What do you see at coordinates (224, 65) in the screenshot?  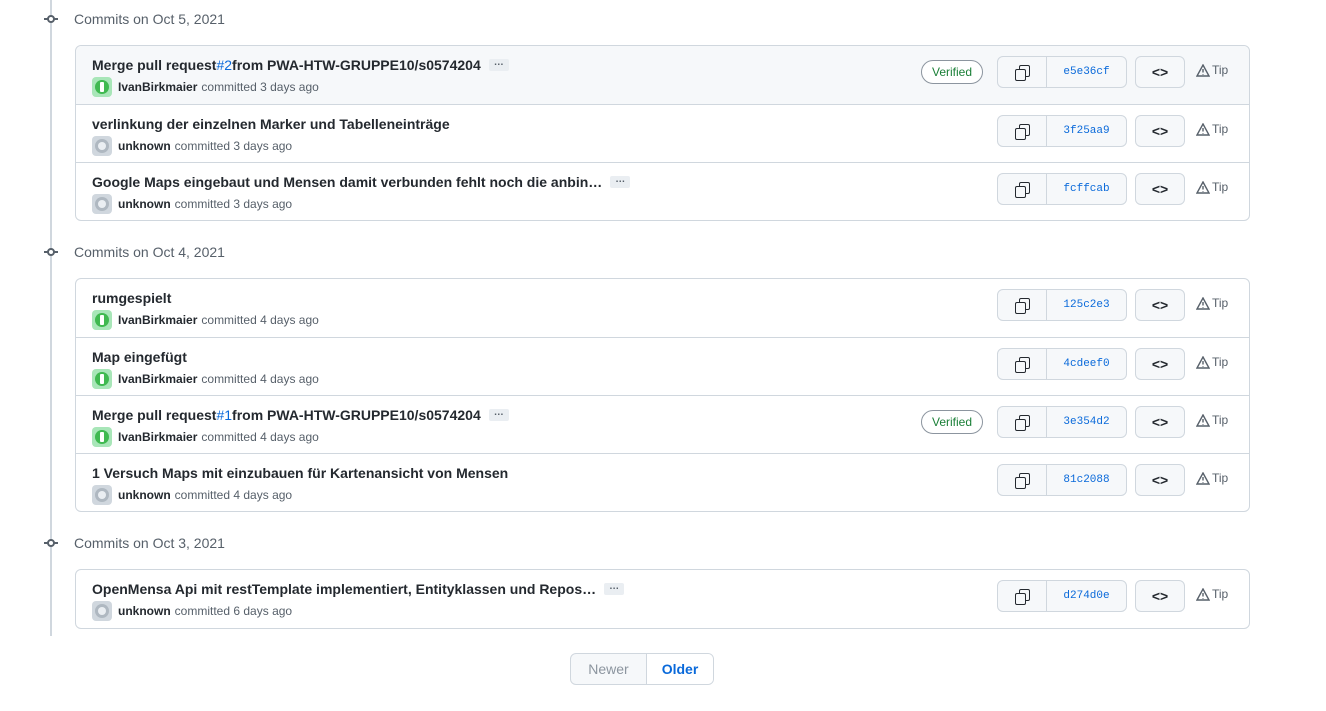 I see `pull-request-link: #2` at bounding box center [224, 65].